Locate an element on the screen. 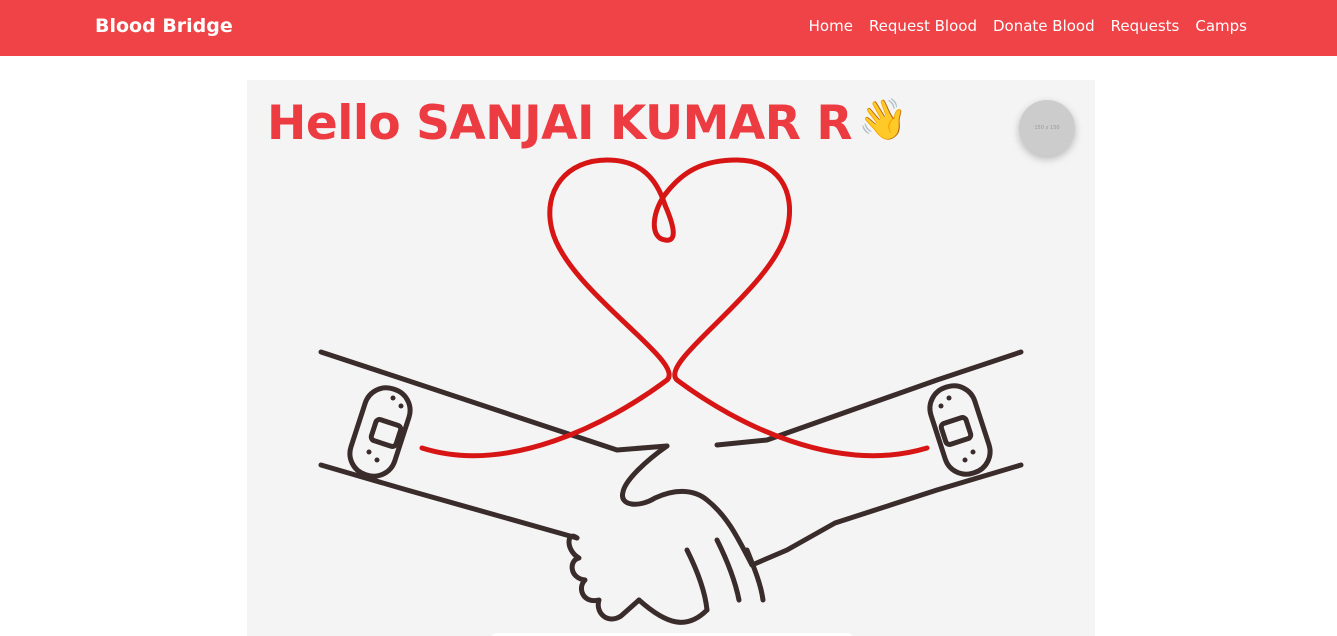  avatar-placeholder-label: 150 x 150 is located at coordinates (1047, 128).